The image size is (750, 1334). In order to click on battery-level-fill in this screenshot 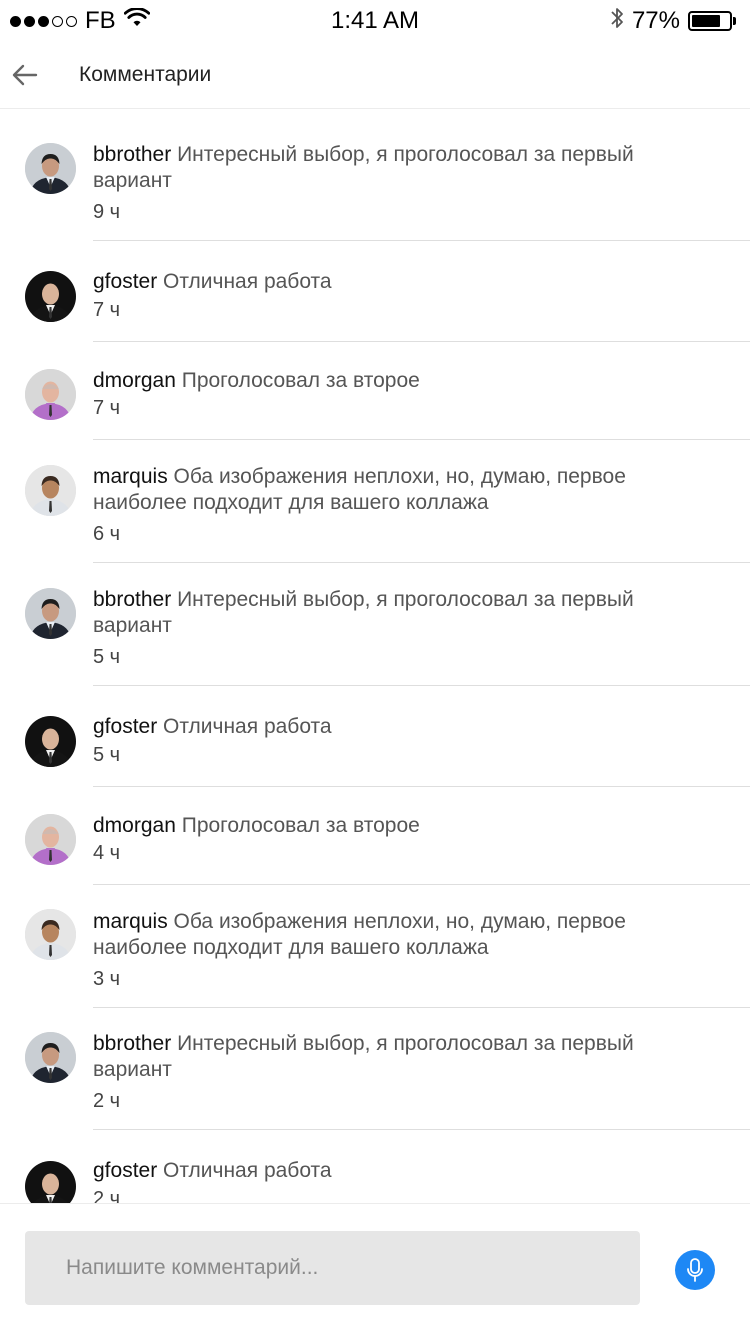, I will do `click(706, 21)`.